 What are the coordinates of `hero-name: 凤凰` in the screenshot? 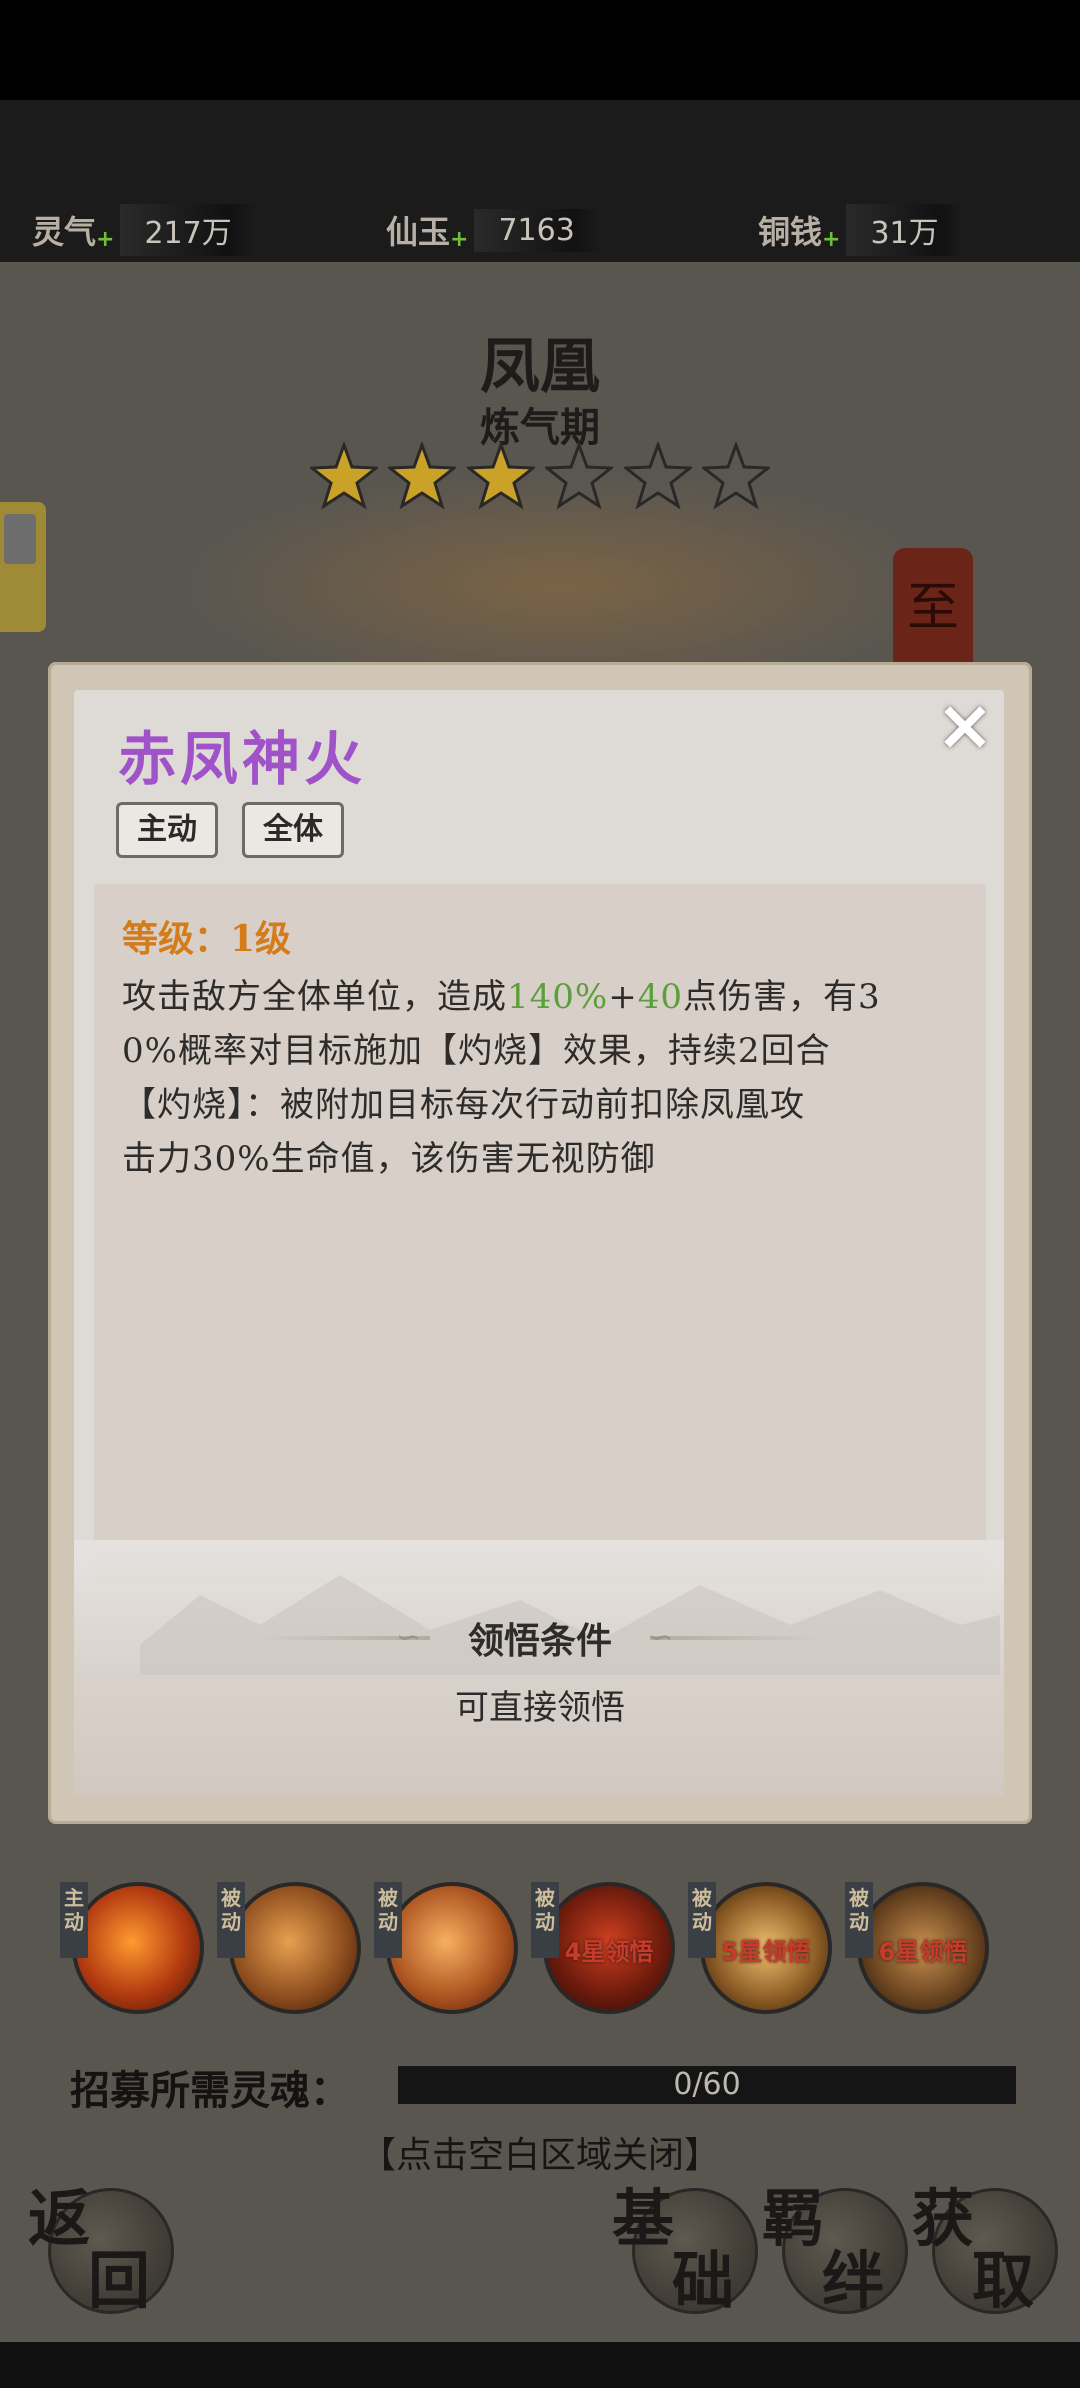 It's located at (540, 367).